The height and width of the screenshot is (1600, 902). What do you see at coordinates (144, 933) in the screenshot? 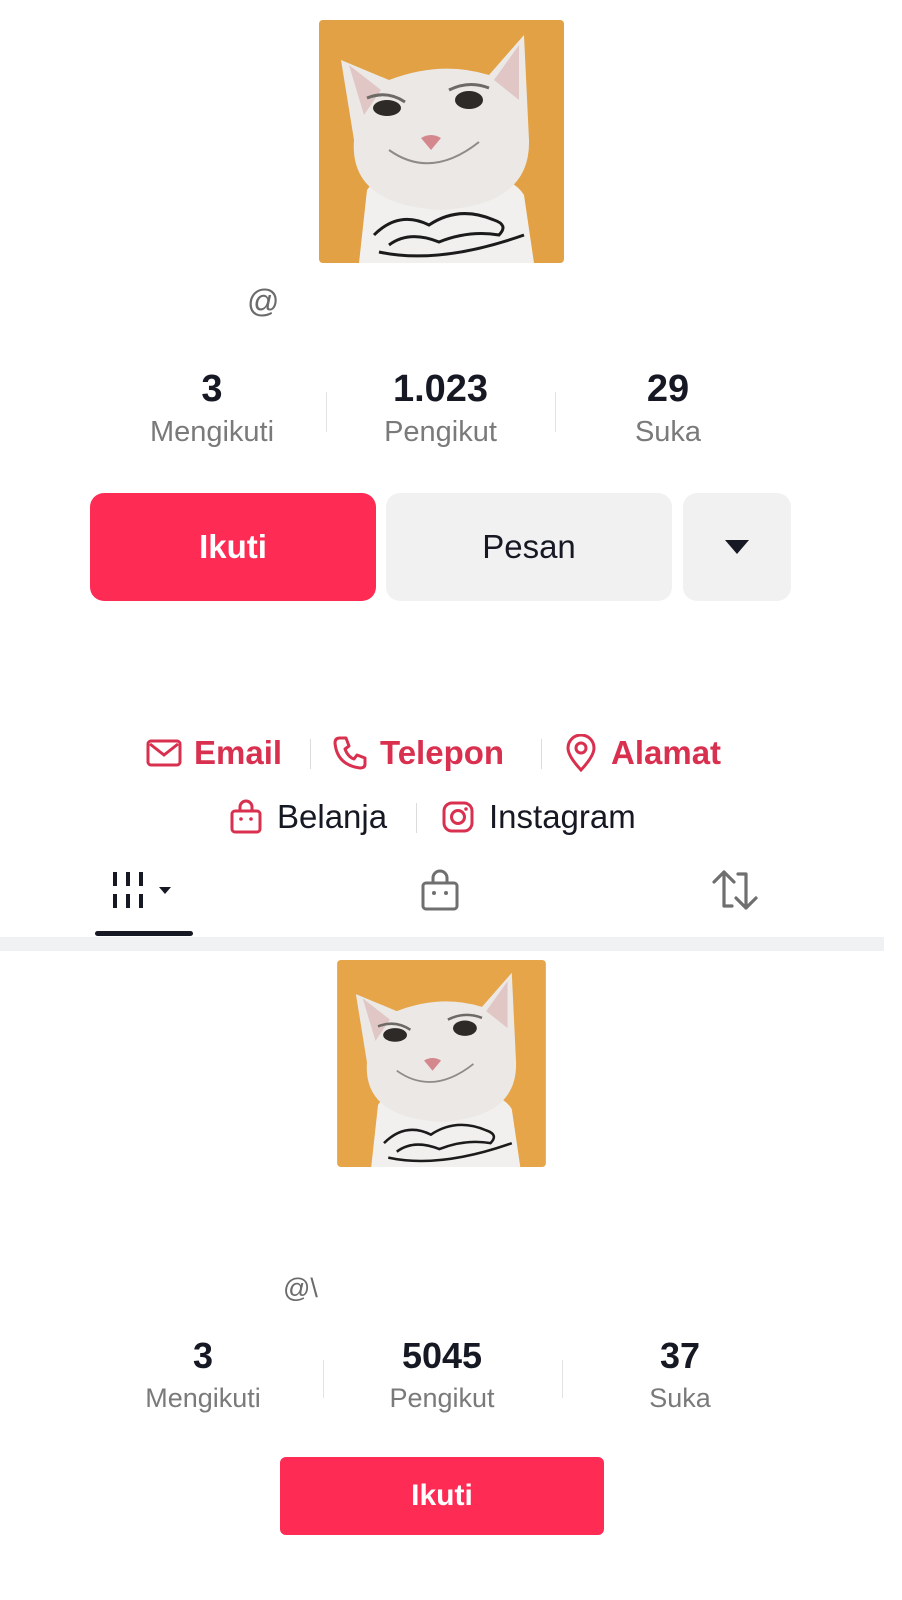
I see `active-tab-indicator` at bounding box center [144, 933].